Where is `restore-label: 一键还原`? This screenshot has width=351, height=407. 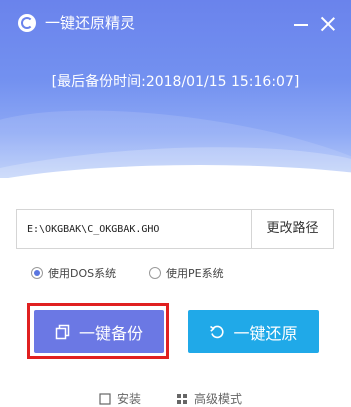
restore-label: 一键还原 is located at coordinates (265, 333).